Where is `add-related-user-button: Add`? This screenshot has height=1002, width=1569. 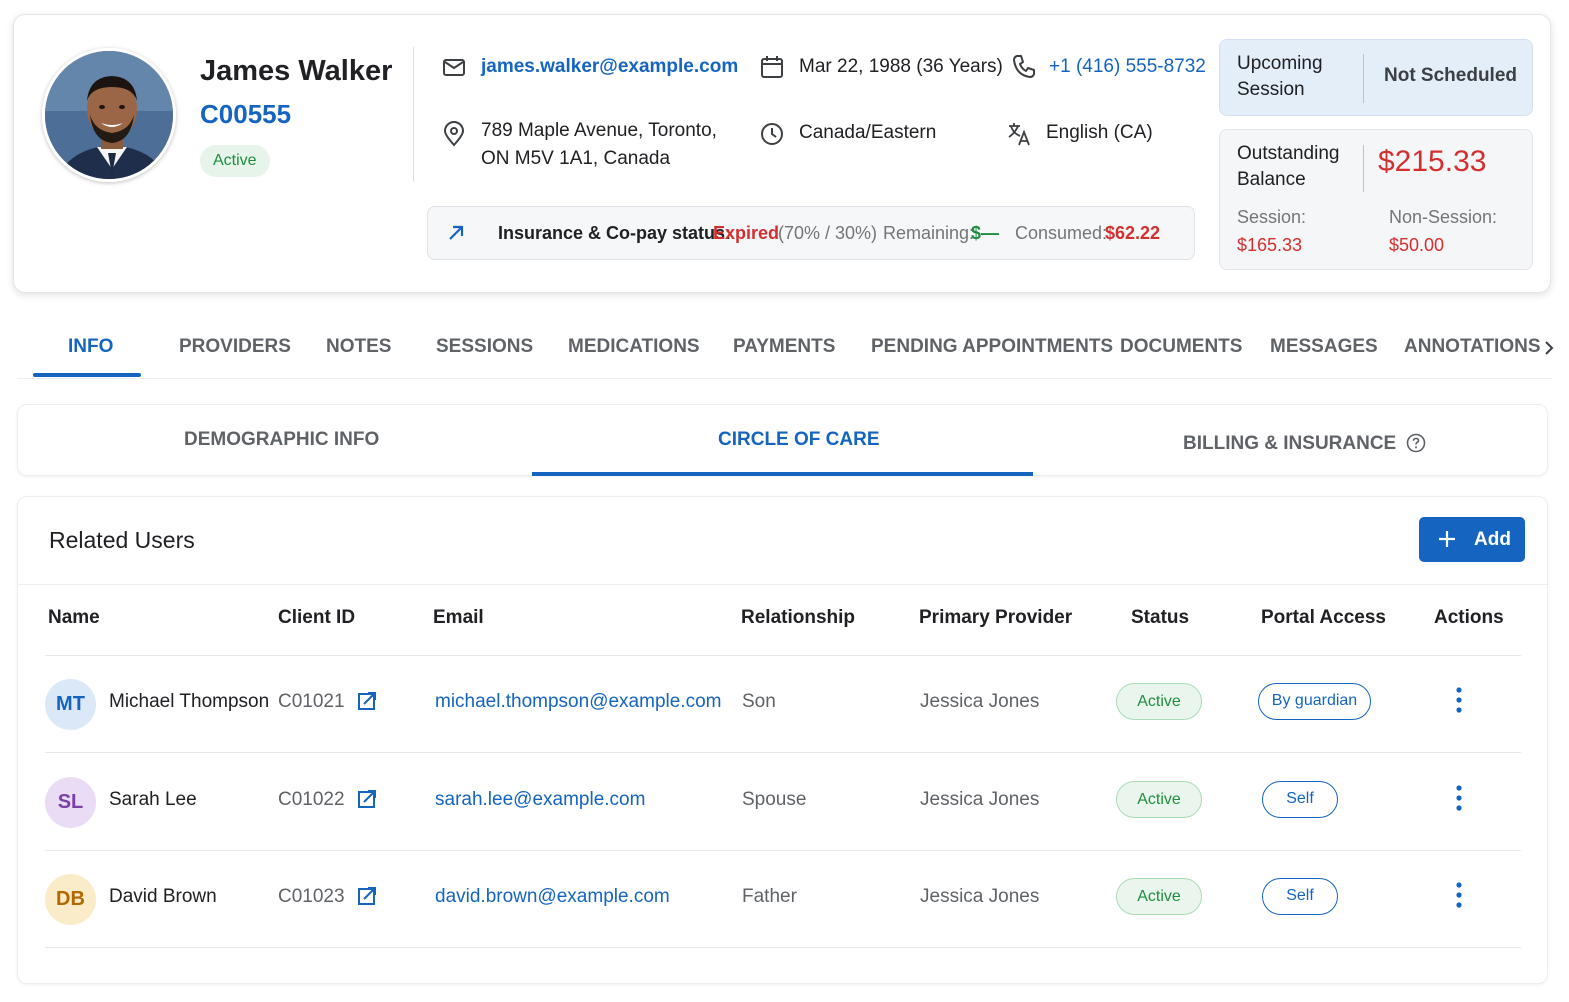 add-related-user-button: Add is located at coordinates (1472, 539).